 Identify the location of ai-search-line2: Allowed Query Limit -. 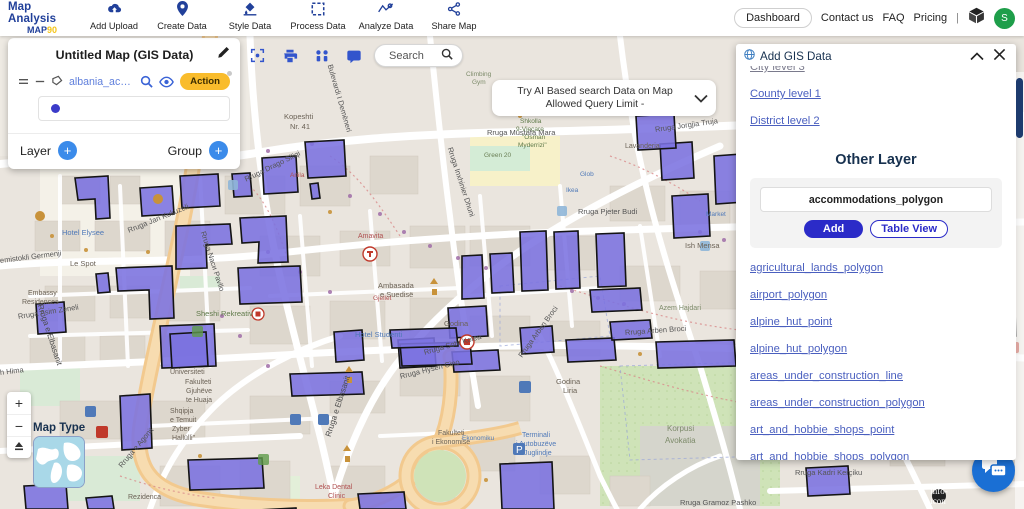
(595, 104).